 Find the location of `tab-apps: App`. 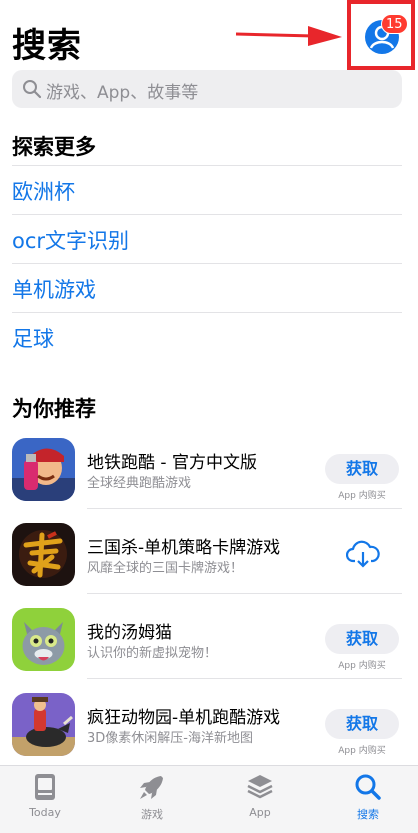

tab-apps: App is located at coordinates (260, 795).